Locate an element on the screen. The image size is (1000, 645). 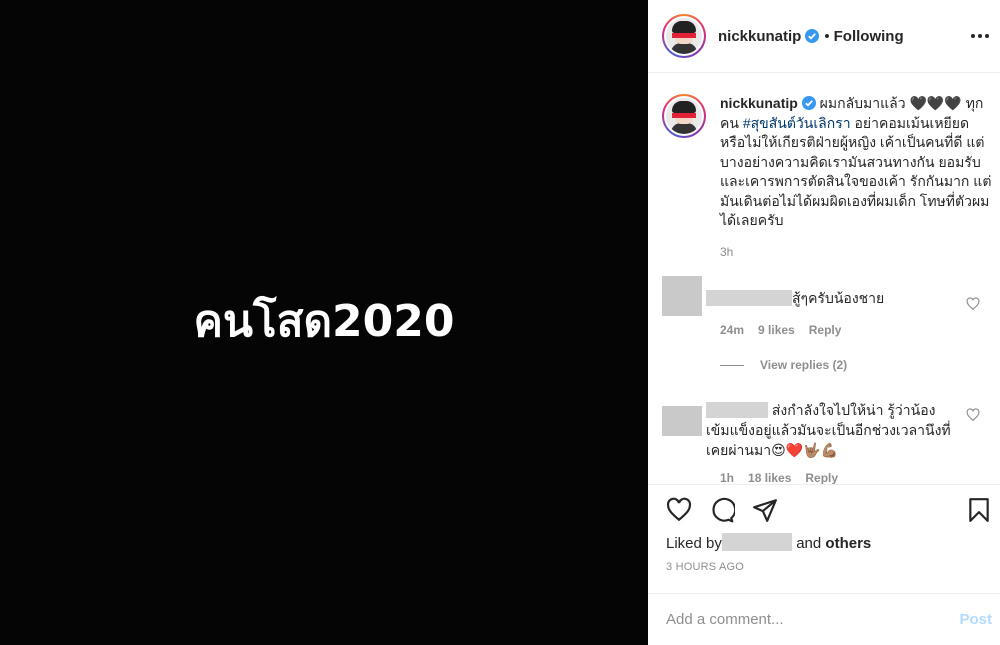
caption-timestamp: 3h is located at coordinates (856, 253).